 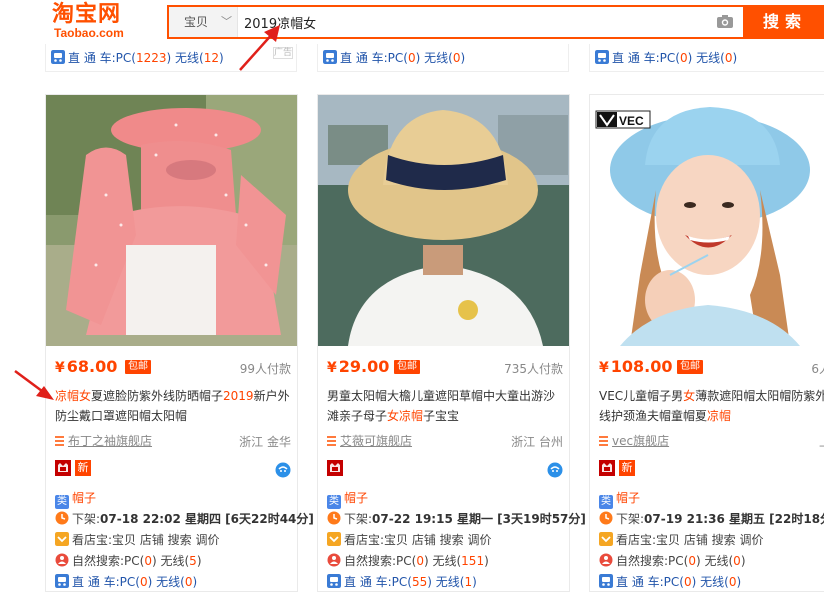 What do you see at coordinates (666, 58) in the screenshot?
I see `top-car-line-3: 直 通 车:PC(0) 无线(0)` at bounding box center [666, 58].